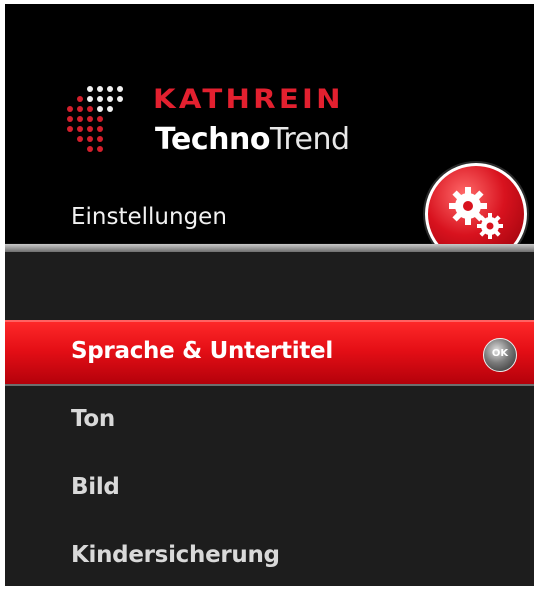 The width and height of the screenshot is (539, 590). Describe the element at coordinates (309, 139) in the screenshot. I see `brand-name-light: Trend` at that location.